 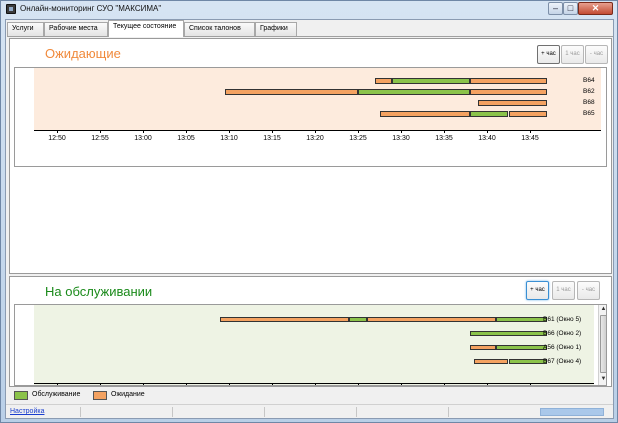 I want to click on app-icon, so click(x=11, y=9).